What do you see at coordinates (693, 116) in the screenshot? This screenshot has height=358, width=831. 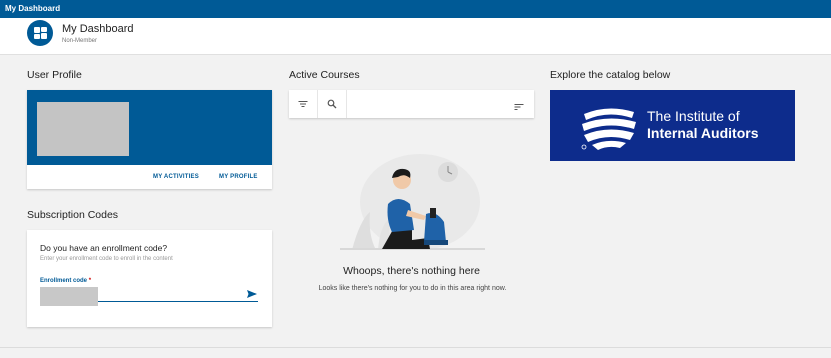 I see `iia-name-line1: The Institute of` at bounding box center [693, 116].